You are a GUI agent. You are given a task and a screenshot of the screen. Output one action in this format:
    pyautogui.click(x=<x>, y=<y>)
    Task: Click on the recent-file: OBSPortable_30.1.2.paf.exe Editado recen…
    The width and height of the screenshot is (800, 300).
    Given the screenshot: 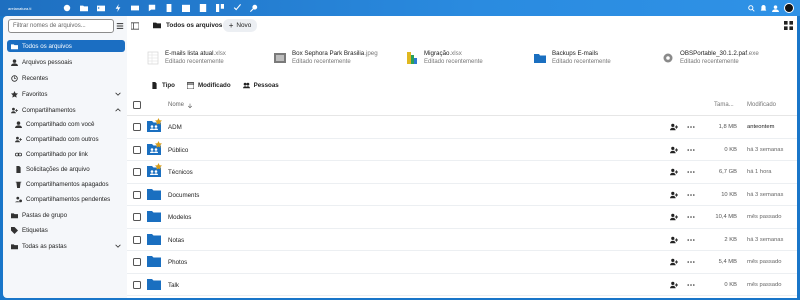 What is the action you would take?
    pyautogui.click(x=710, y=60)
    